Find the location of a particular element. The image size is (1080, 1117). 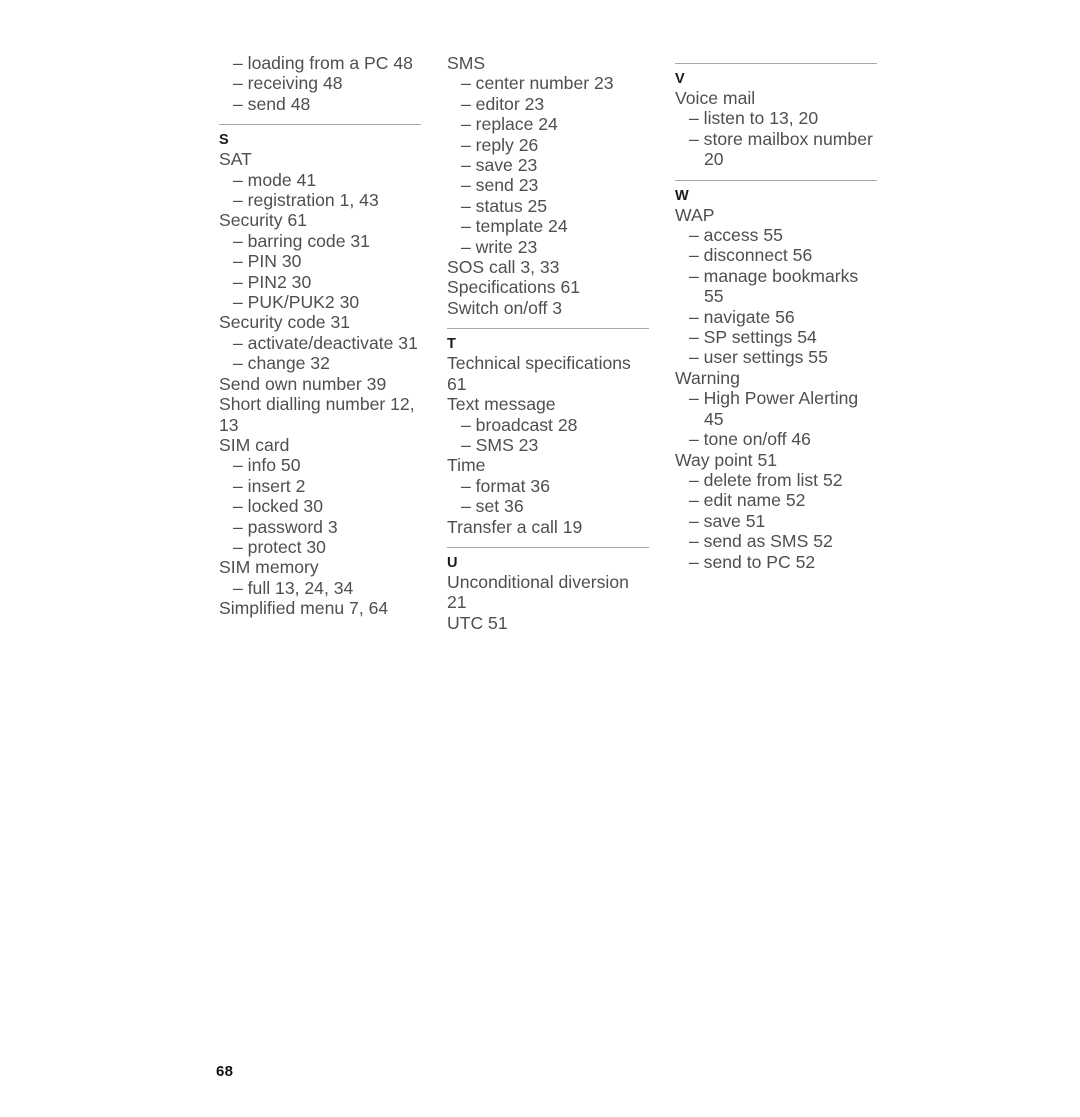

index-entry: WAP is located at coordinates (695, 214).